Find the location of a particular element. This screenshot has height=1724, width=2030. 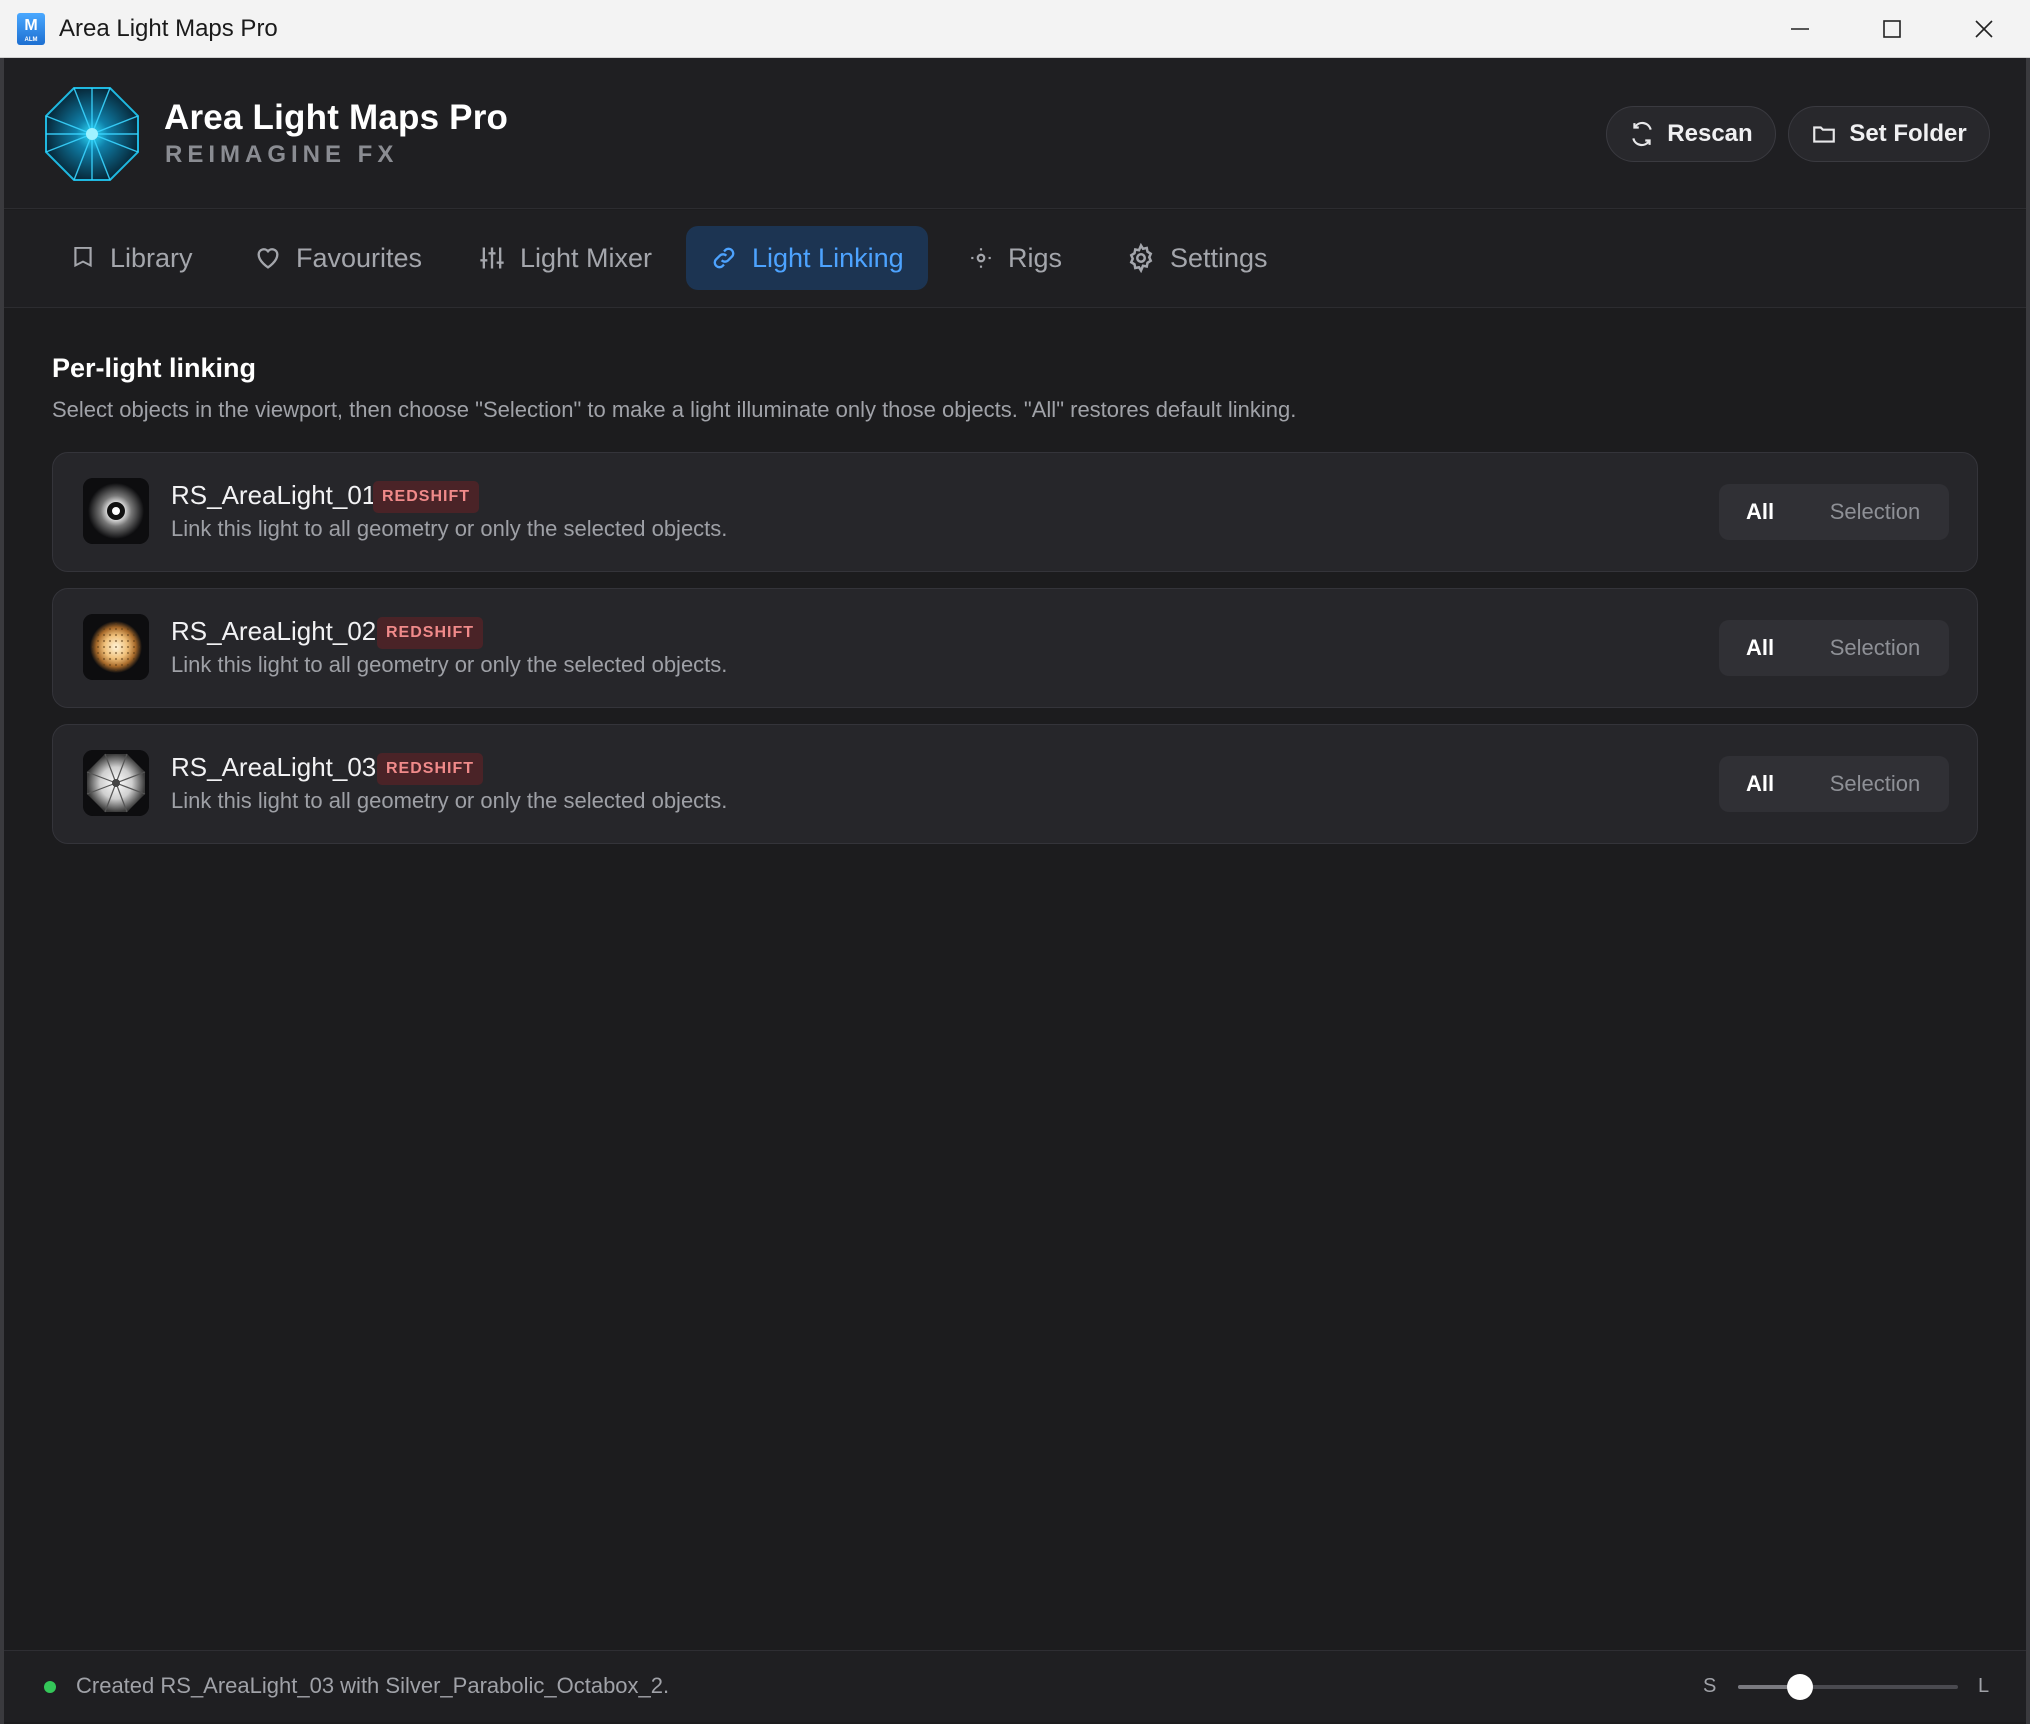

rescan-button: Rescan is located at coordinates (1691, 134).